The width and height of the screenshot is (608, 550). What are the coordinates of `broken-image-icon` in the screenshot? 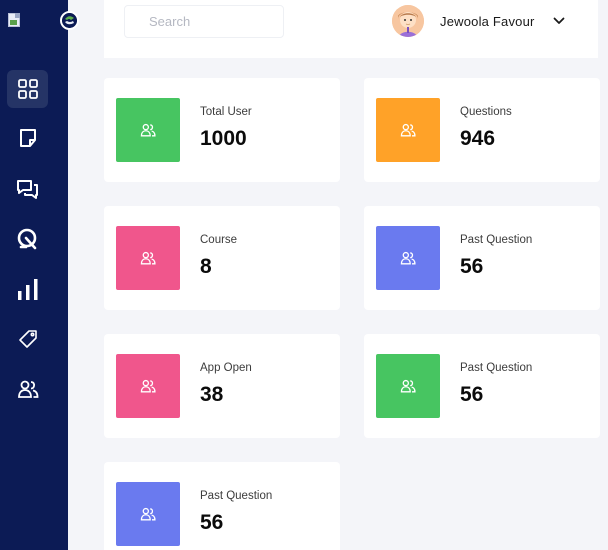 It's located at (16, 21).